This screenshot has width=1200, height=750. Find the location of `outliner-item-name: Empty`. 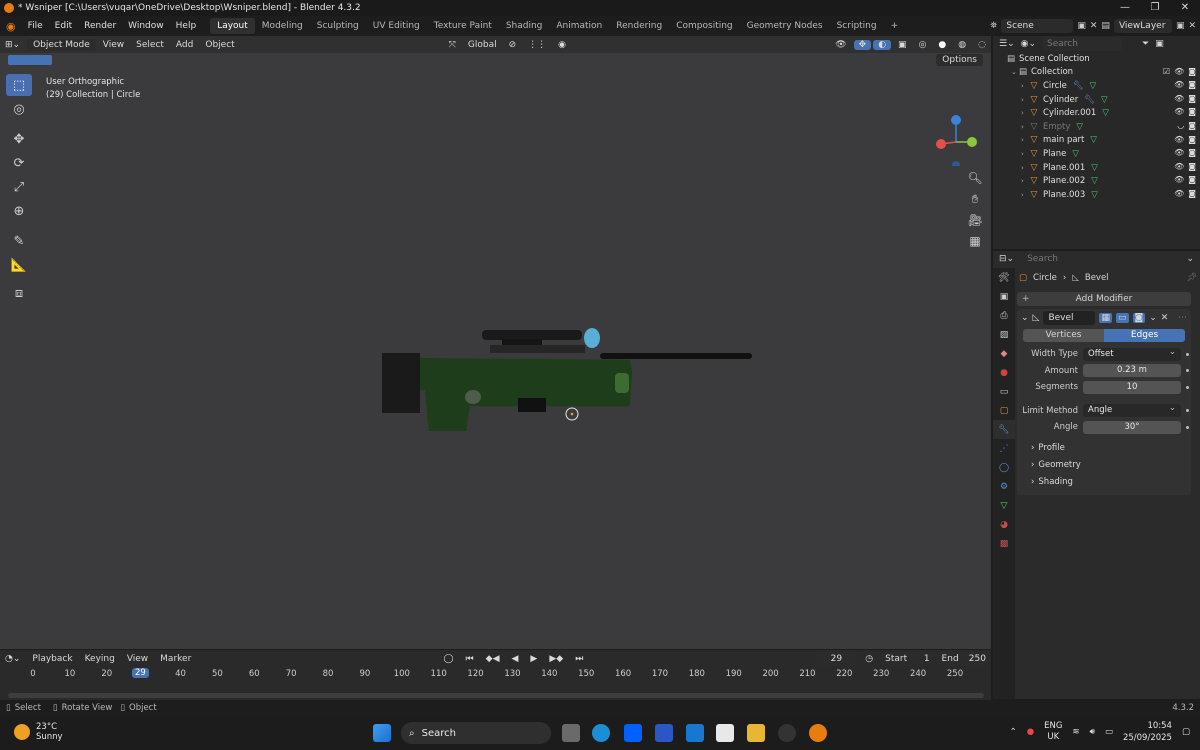

outliner-item-name: Empty is located at coordinates (1056, 127).